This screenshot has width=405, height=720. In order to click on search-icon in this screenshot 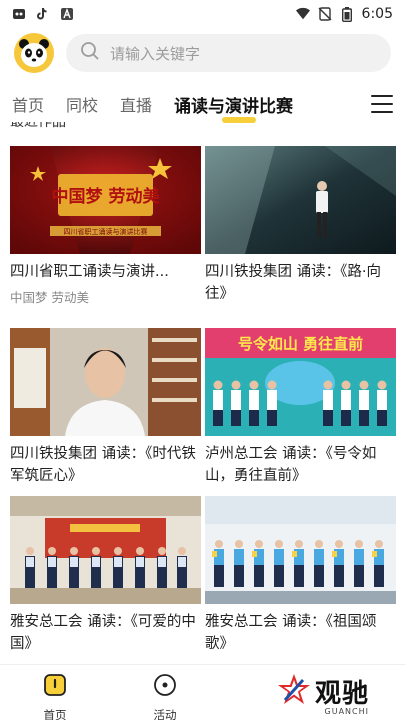, I will do `click(90, 53)`.